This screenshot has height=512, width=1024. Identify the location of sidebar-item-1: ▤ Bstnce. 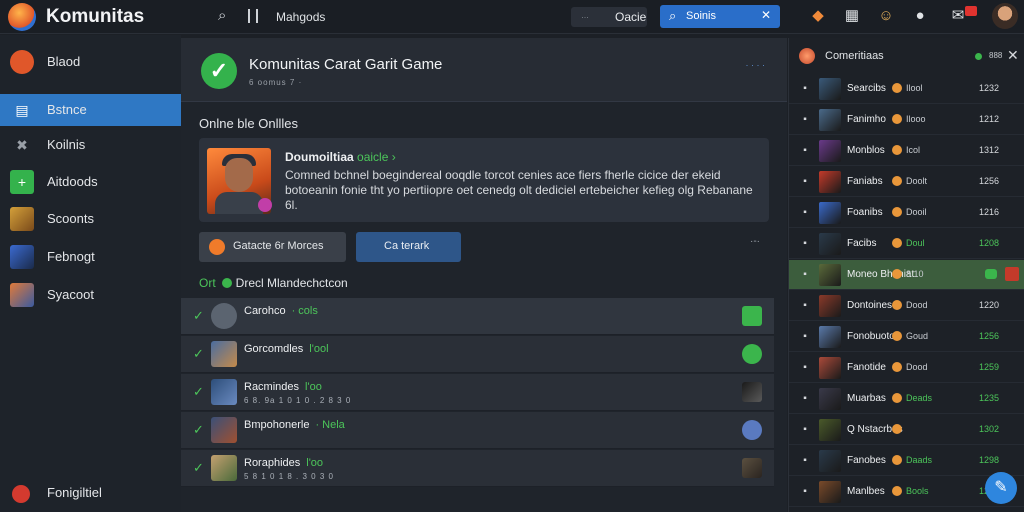
(90, 110).